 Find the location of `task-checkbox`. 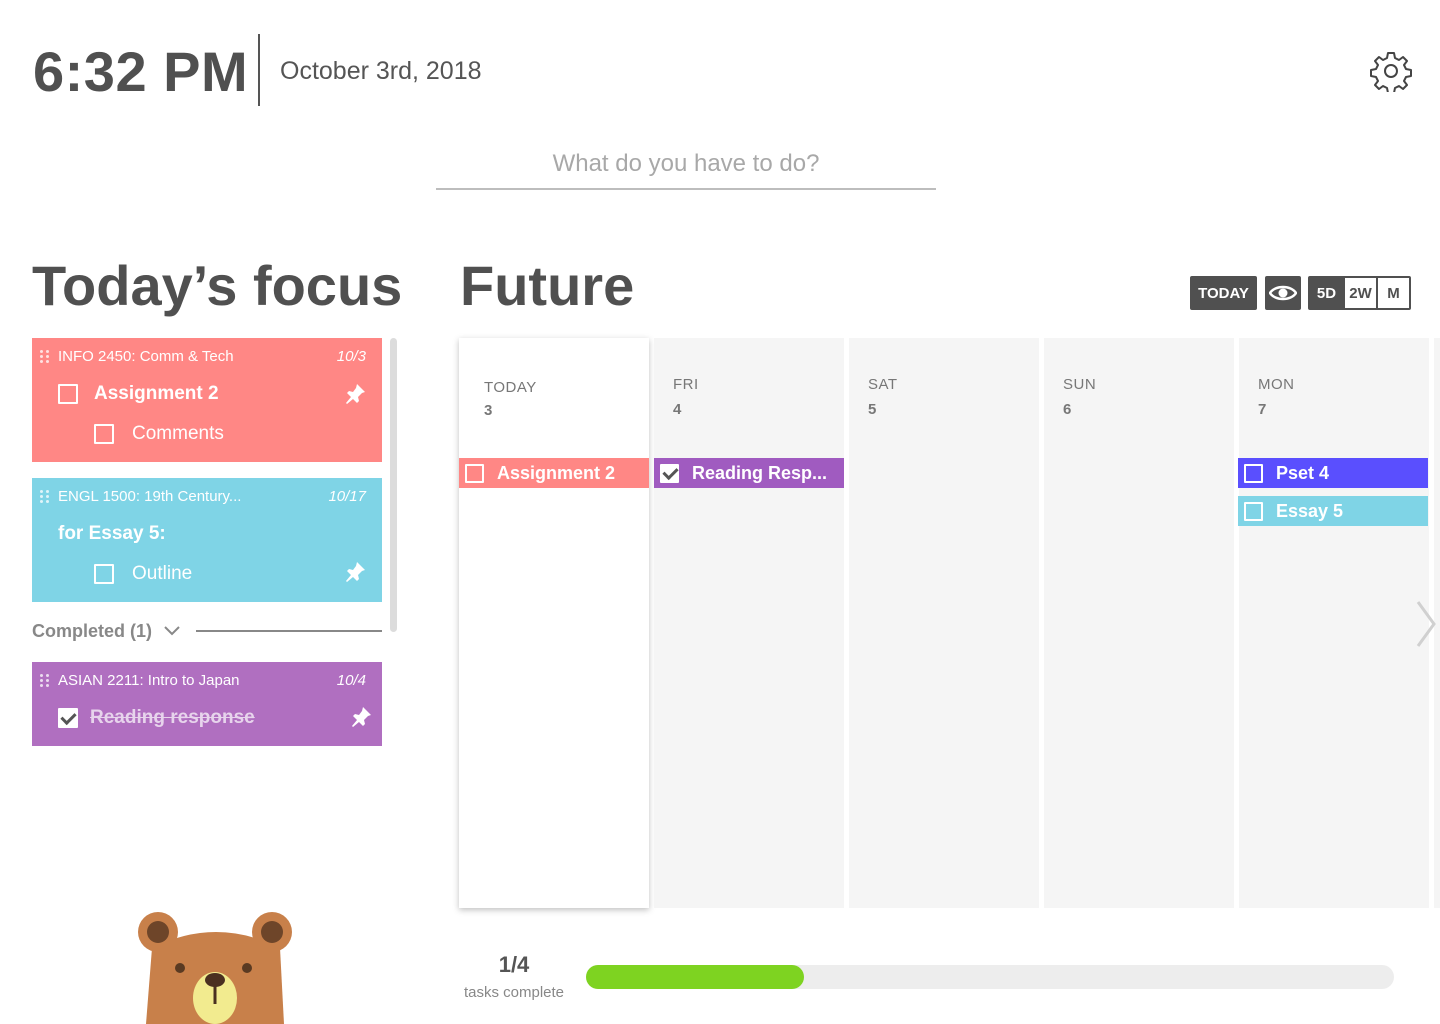

task-checkbox is located at coordinates (68, 394).